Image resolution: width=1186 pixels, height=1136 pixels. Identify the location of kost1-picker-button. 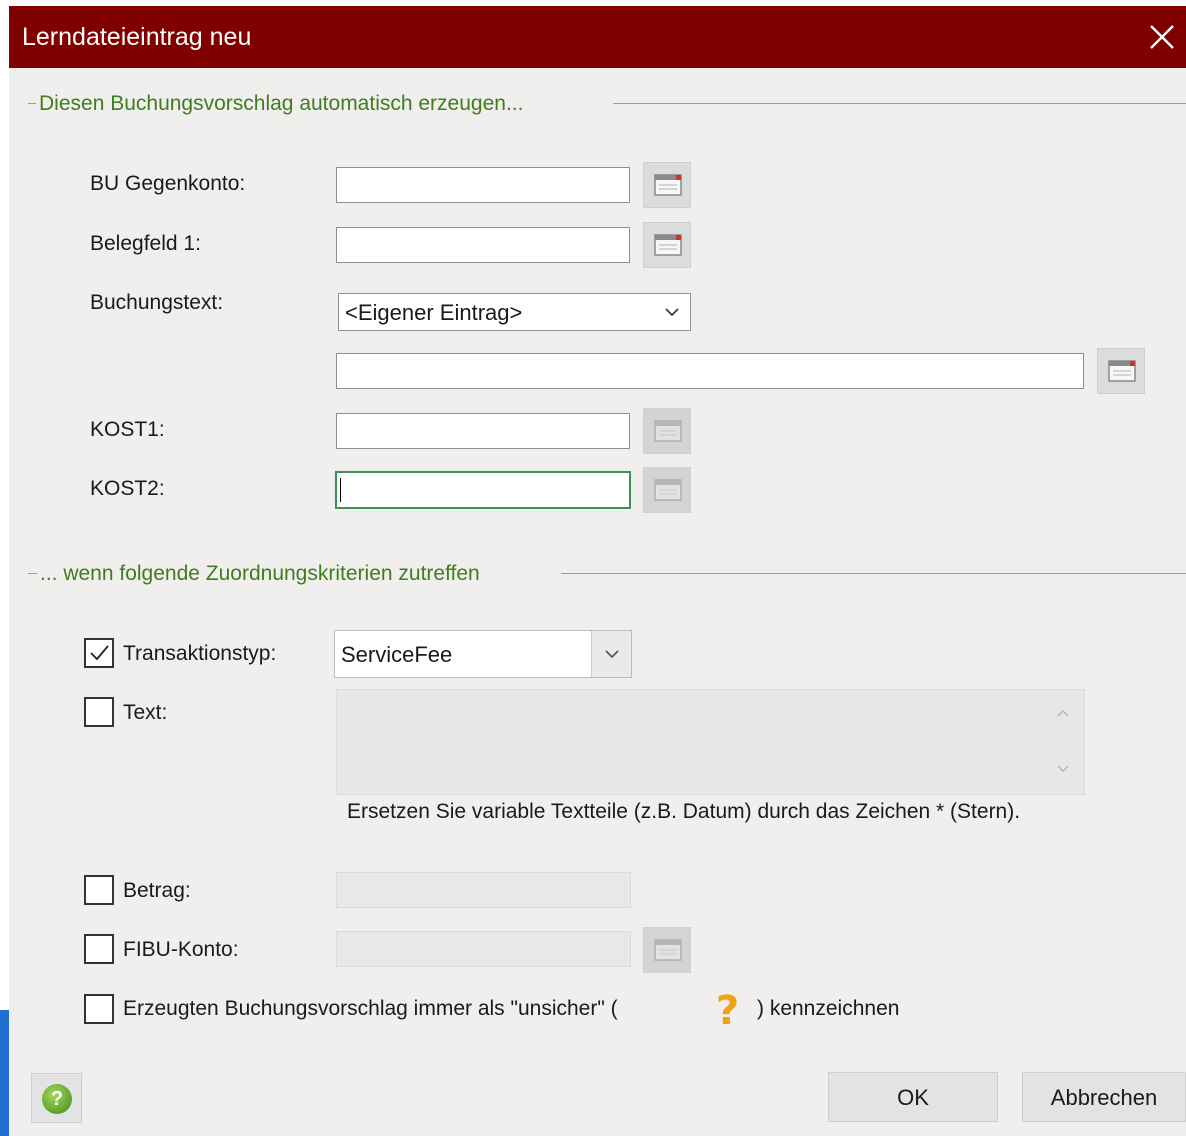
(667, 431).